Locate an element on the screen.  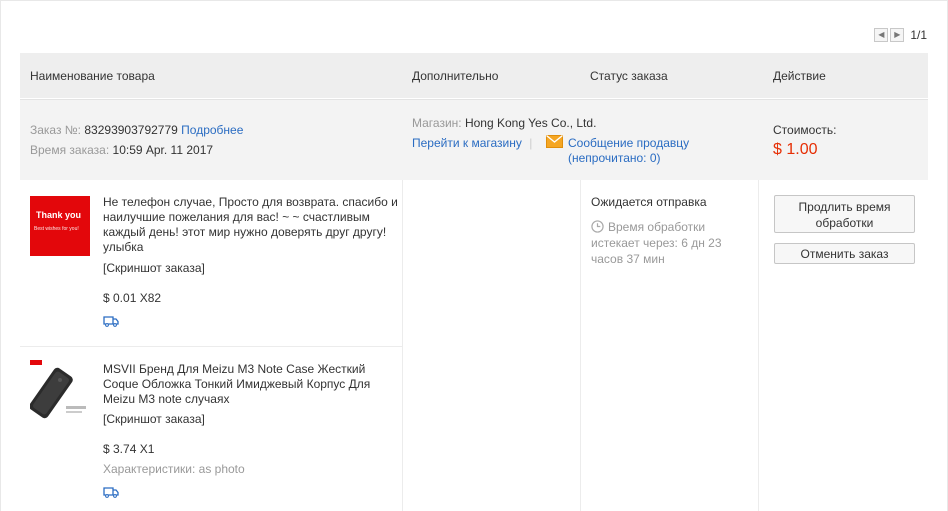
unread-count: (непрочитано: 0) is located at coordinates (614, 158).